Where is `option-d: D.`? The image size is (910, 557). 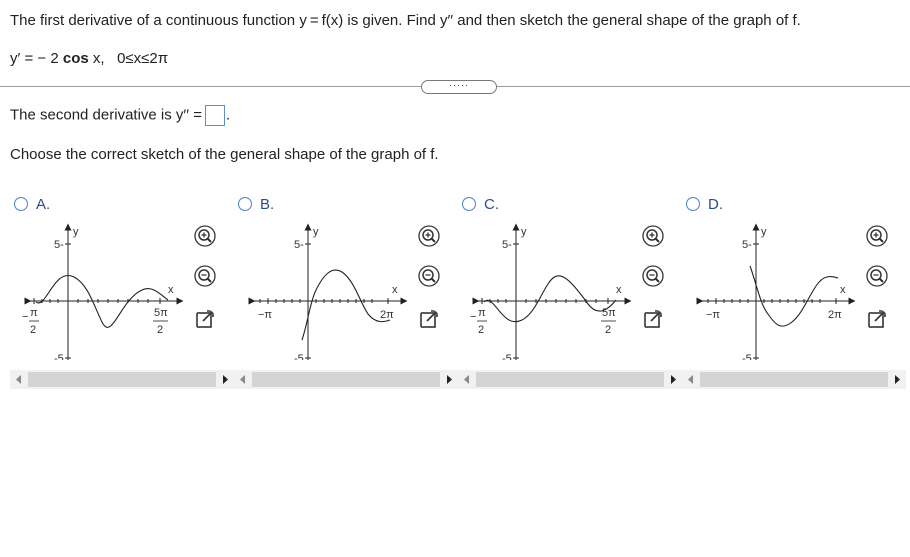 option-d: D. is located at coordinates (704, 204).